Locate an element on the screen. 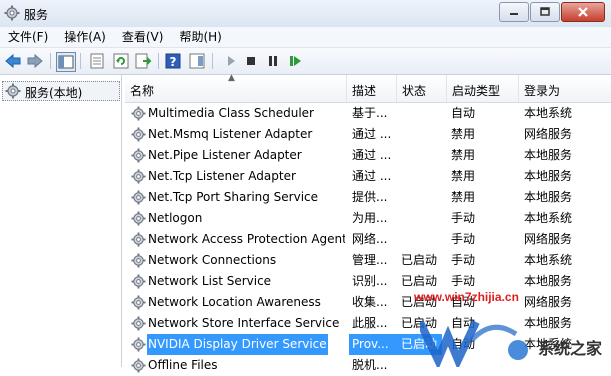  column-header-description: 描述 is located at coordinates (372, 88).